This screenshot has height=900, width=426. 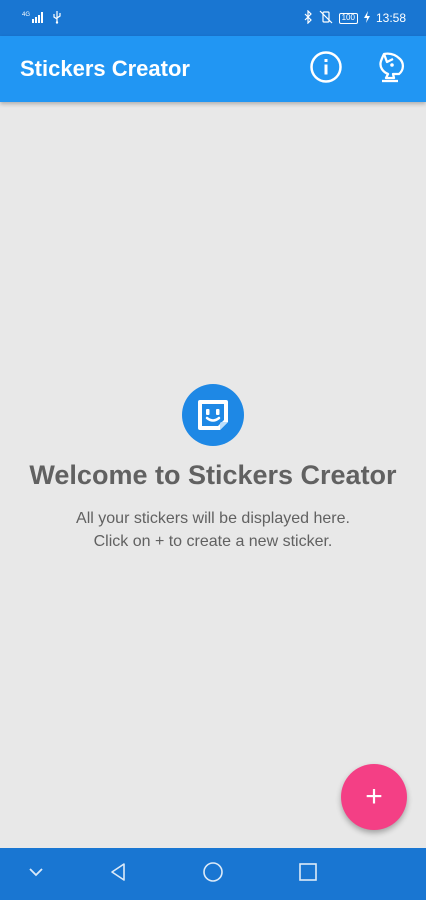 I want to click on svg-text: 4G, so click(x=26, y=15).